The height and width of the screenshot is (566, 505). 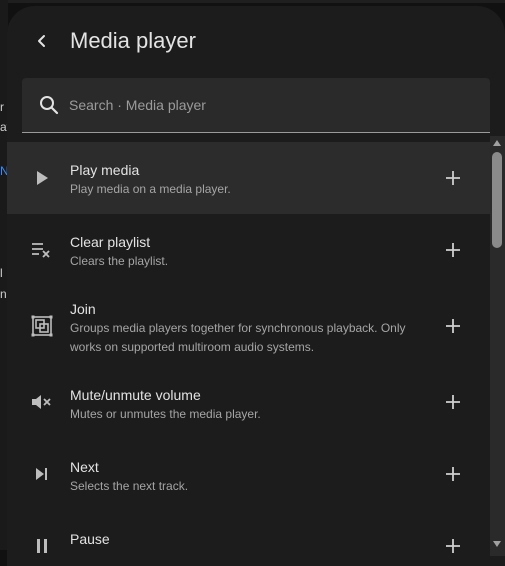 I want to click on list-item-text: Next Selects the next track., so click(x=250, y=477).